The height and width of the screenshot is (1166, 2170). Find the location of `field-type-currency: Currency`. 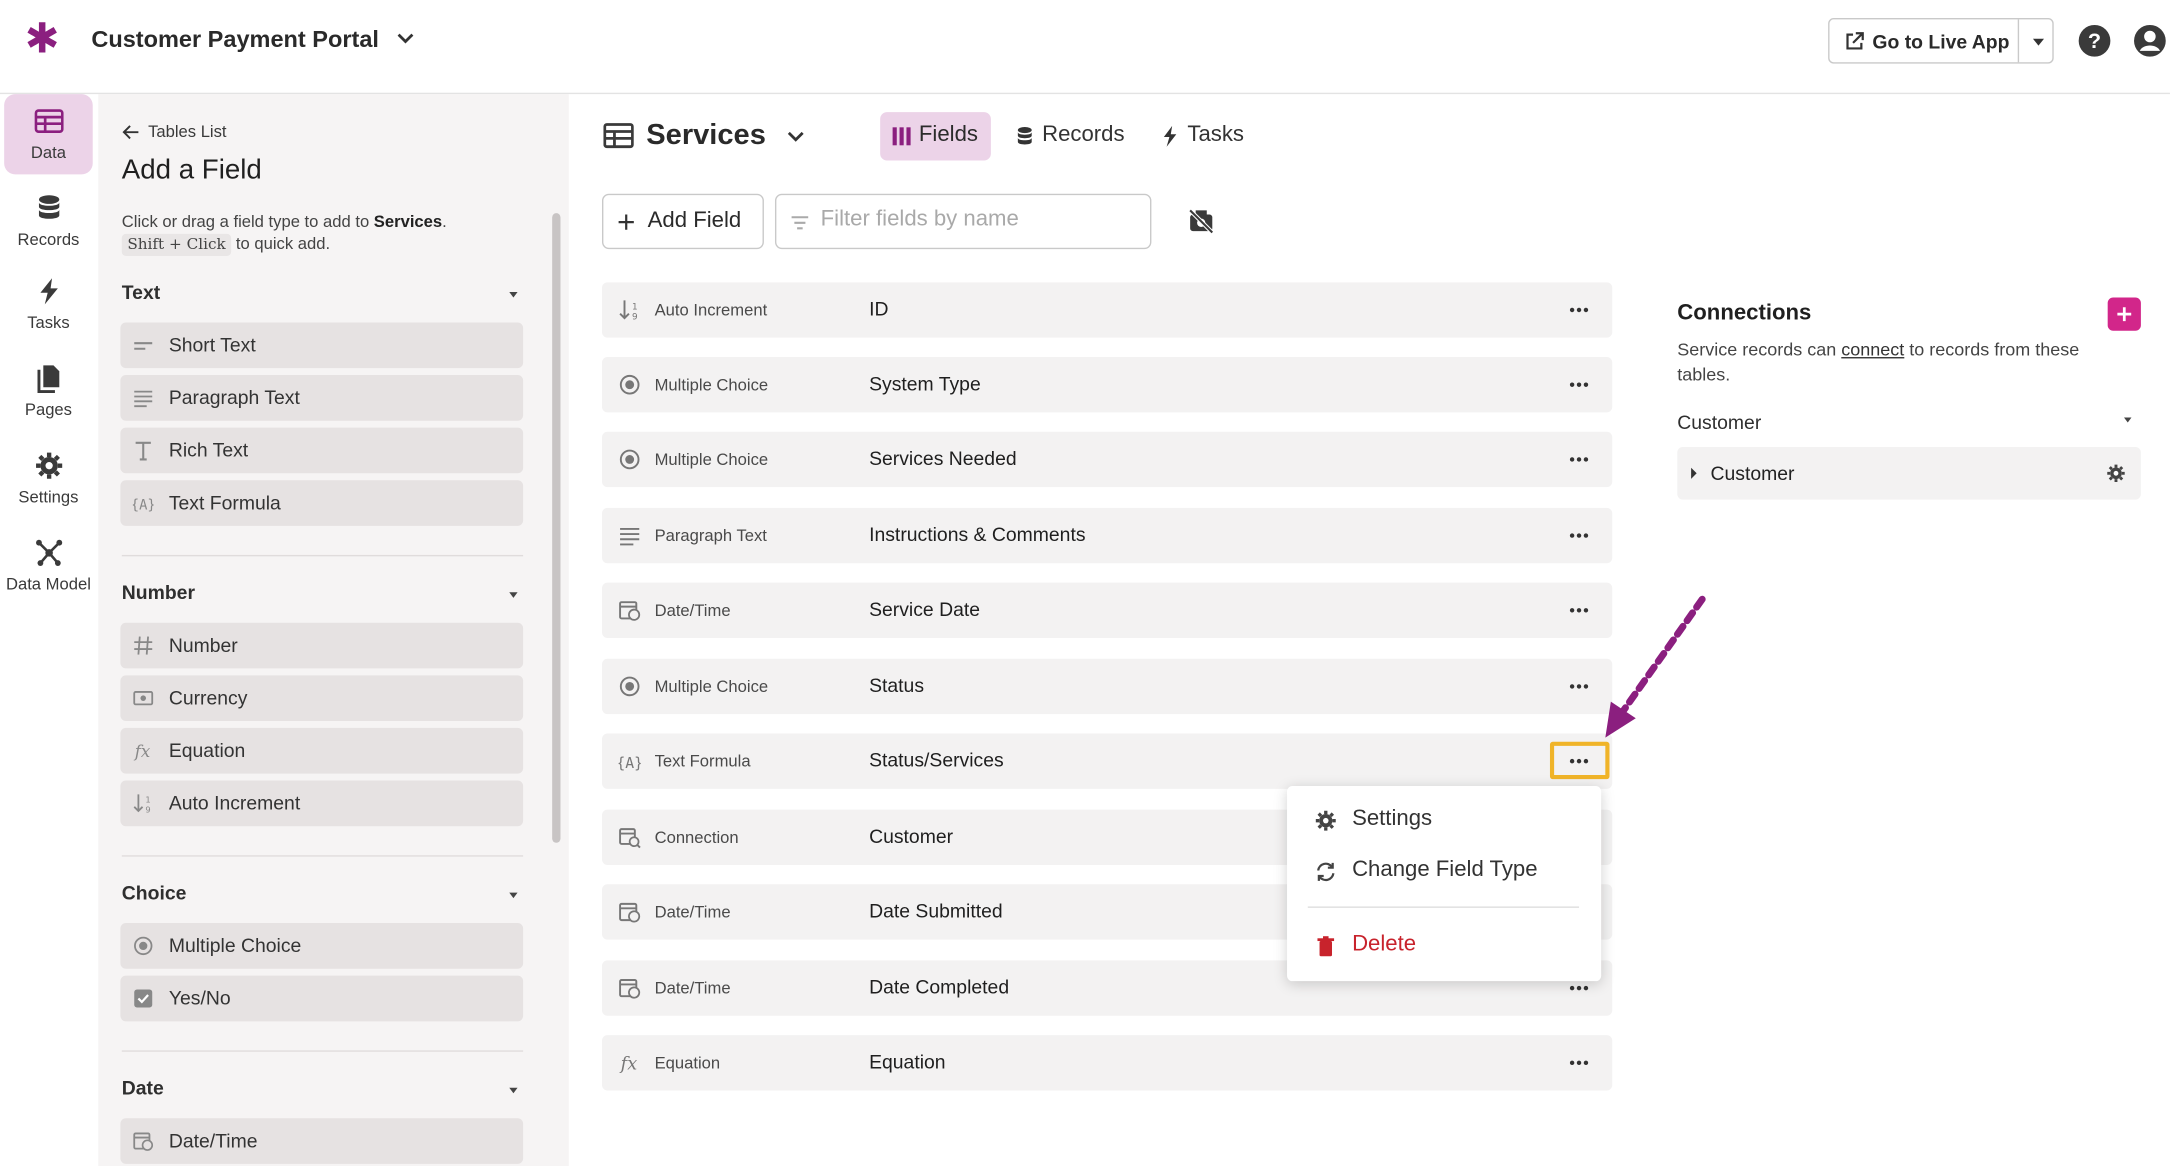

field-type-currency: Currency is located at coordinates (322, 698).